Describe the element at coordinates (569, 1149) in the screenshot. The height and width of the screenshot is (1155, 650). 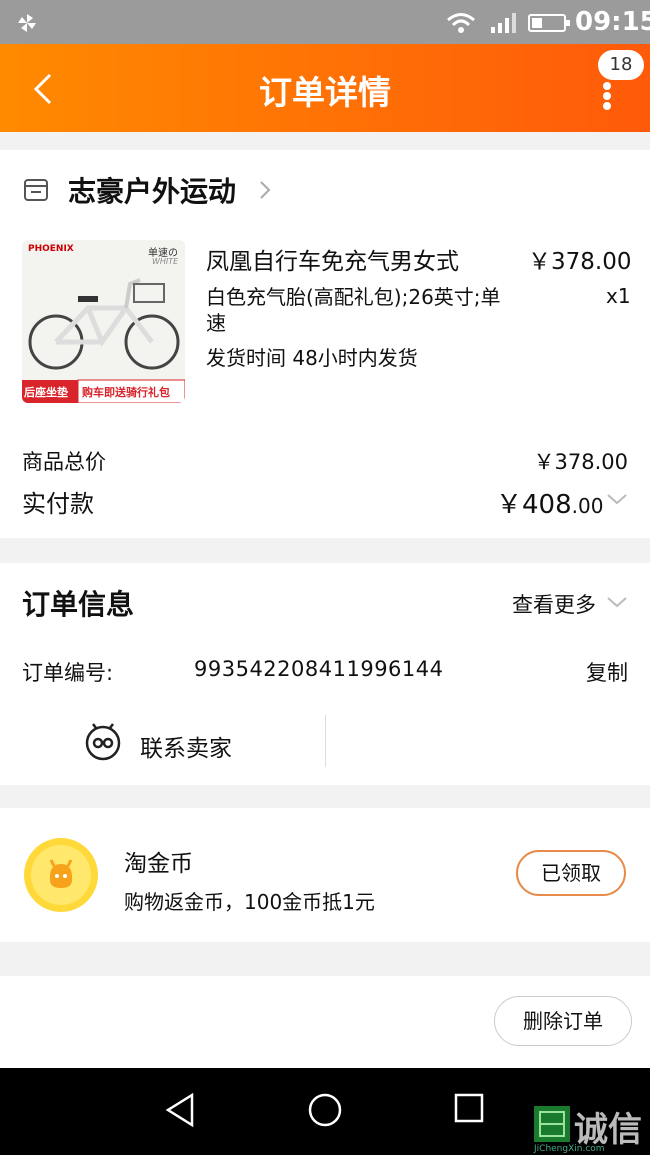
I see `watermark-subtext: JiChengXin.com` at that location.